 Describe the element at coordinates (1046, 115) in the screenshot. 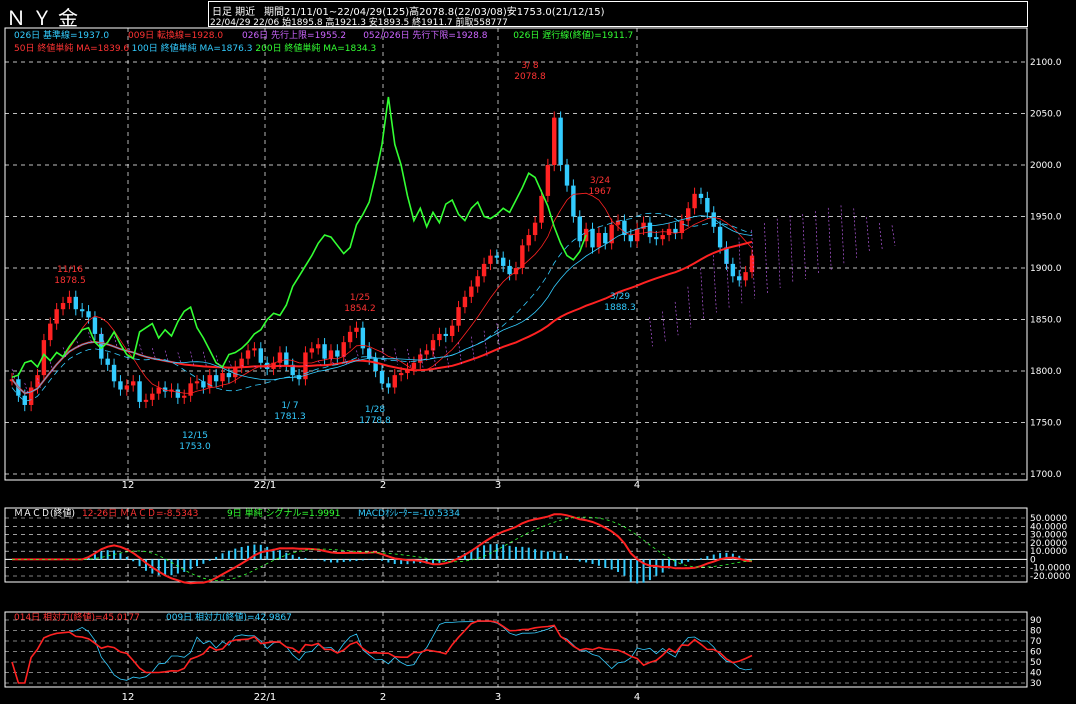

I see `price-axis-label: 2050.0` at that location.